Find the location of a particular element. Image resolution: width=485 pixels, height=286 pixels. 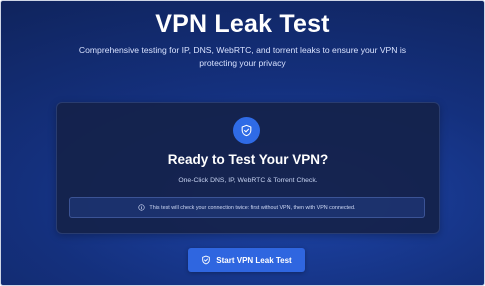

card-title: Ready to Test Your VPN? is located at coordinates (248, 159).